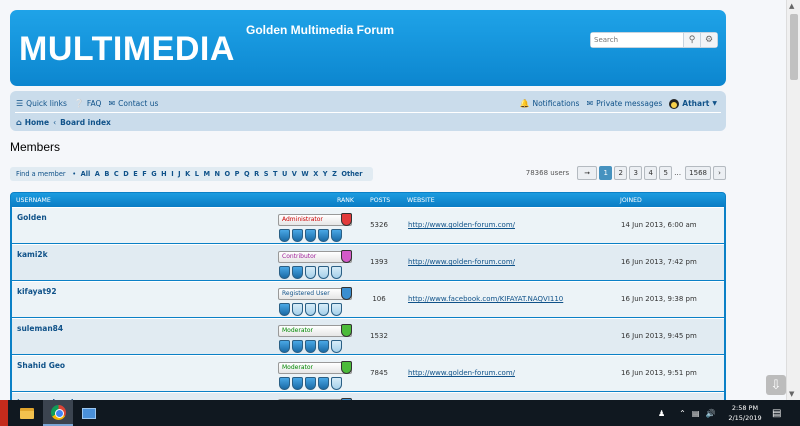 The image size is (800, 426). Describe the element at coordinates (228, 174) in the screenshot. I see `alpha-letter-o: O` at that location.